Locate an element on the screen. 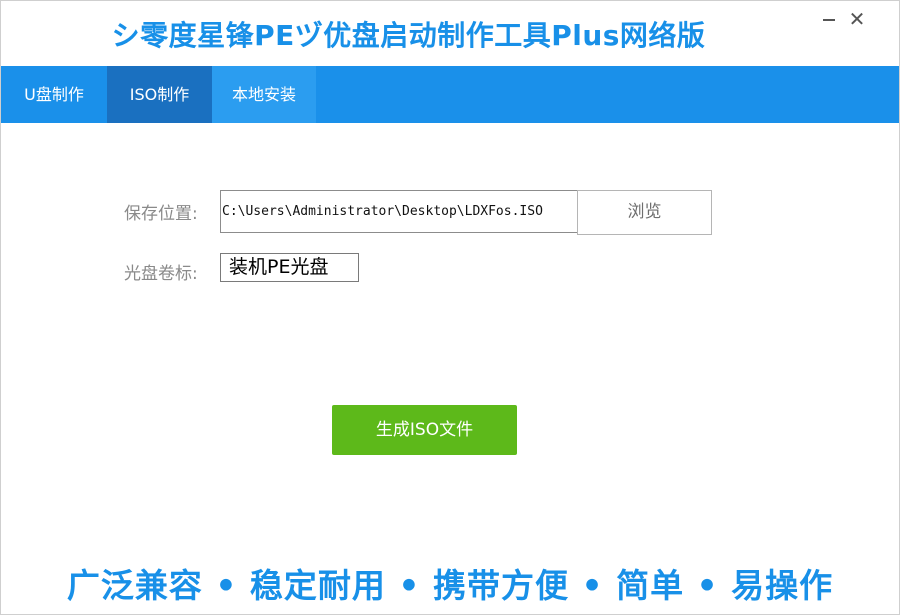  minimize-icon is located at coordinates (829, 20).